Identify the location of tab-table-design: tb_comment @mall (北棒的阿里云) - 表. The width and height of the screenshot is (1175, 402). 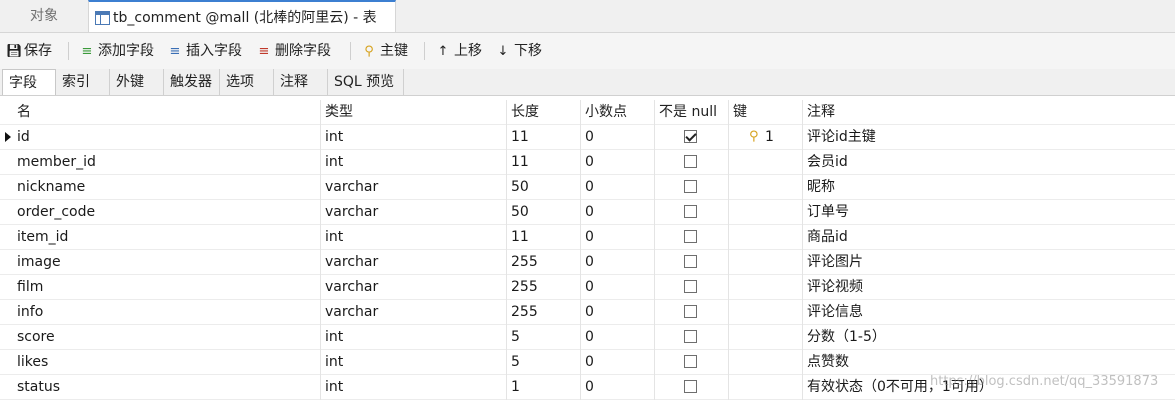
(242, 16).